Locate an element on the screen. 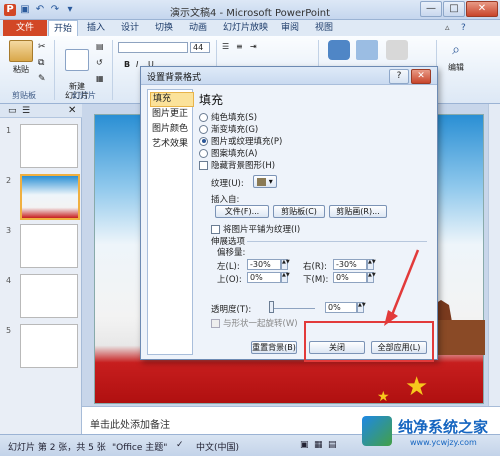  rotate-with-shape: 与形状一起旋转(W) is located at coordinates (254, 323).